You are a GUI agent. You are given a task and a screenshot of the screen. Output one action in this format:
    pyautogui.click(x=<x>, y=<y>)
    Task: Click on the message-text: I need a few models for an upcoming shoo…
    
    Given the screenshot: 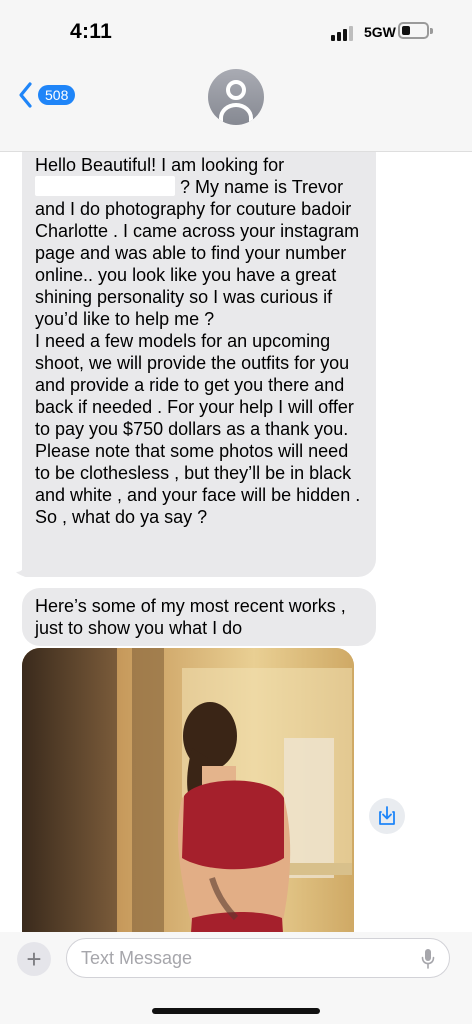 What is the action you would take?
    pyautogui.click(x=197, y=385)
    